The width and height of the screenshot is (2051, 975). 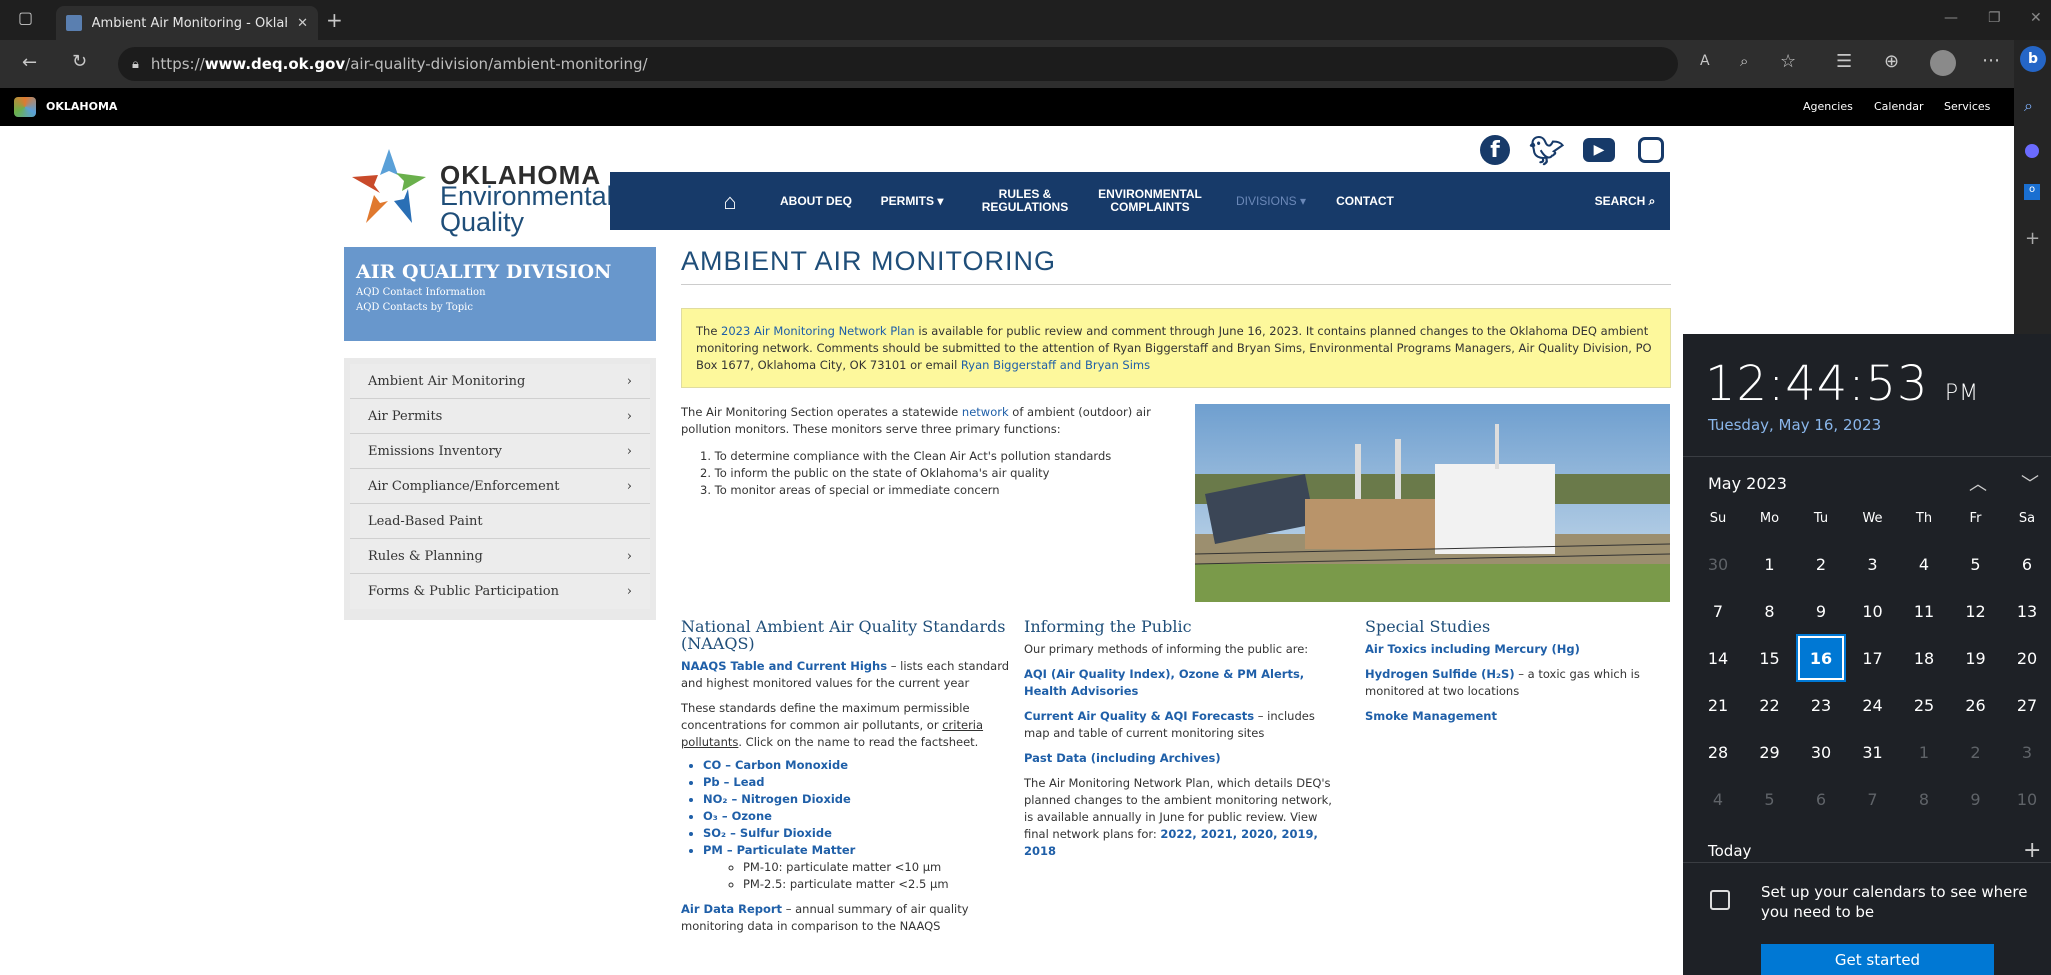 What do you see at coordinates (1898, 106) in the screenshot?
I see `calendar-link: Calendar` at bounding box center [1898, 106].